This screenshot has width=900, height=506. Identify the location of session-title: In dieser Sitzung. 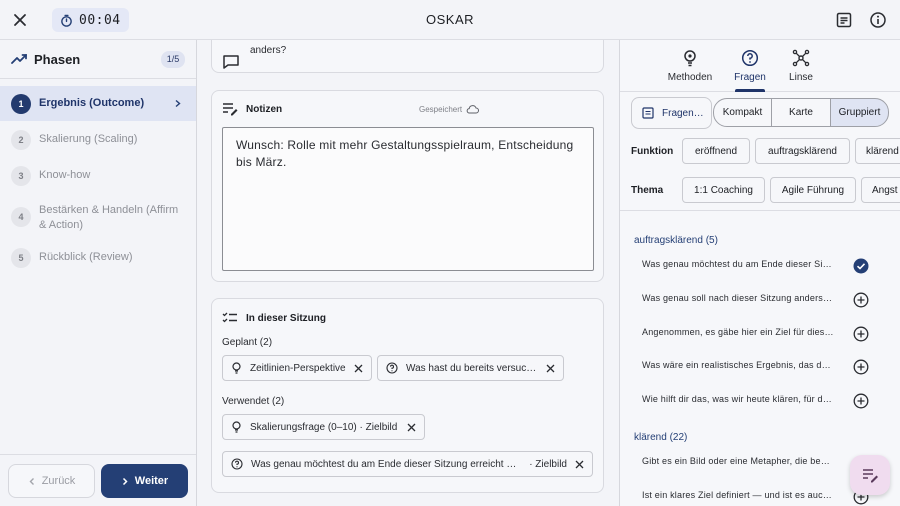
(286, 318).